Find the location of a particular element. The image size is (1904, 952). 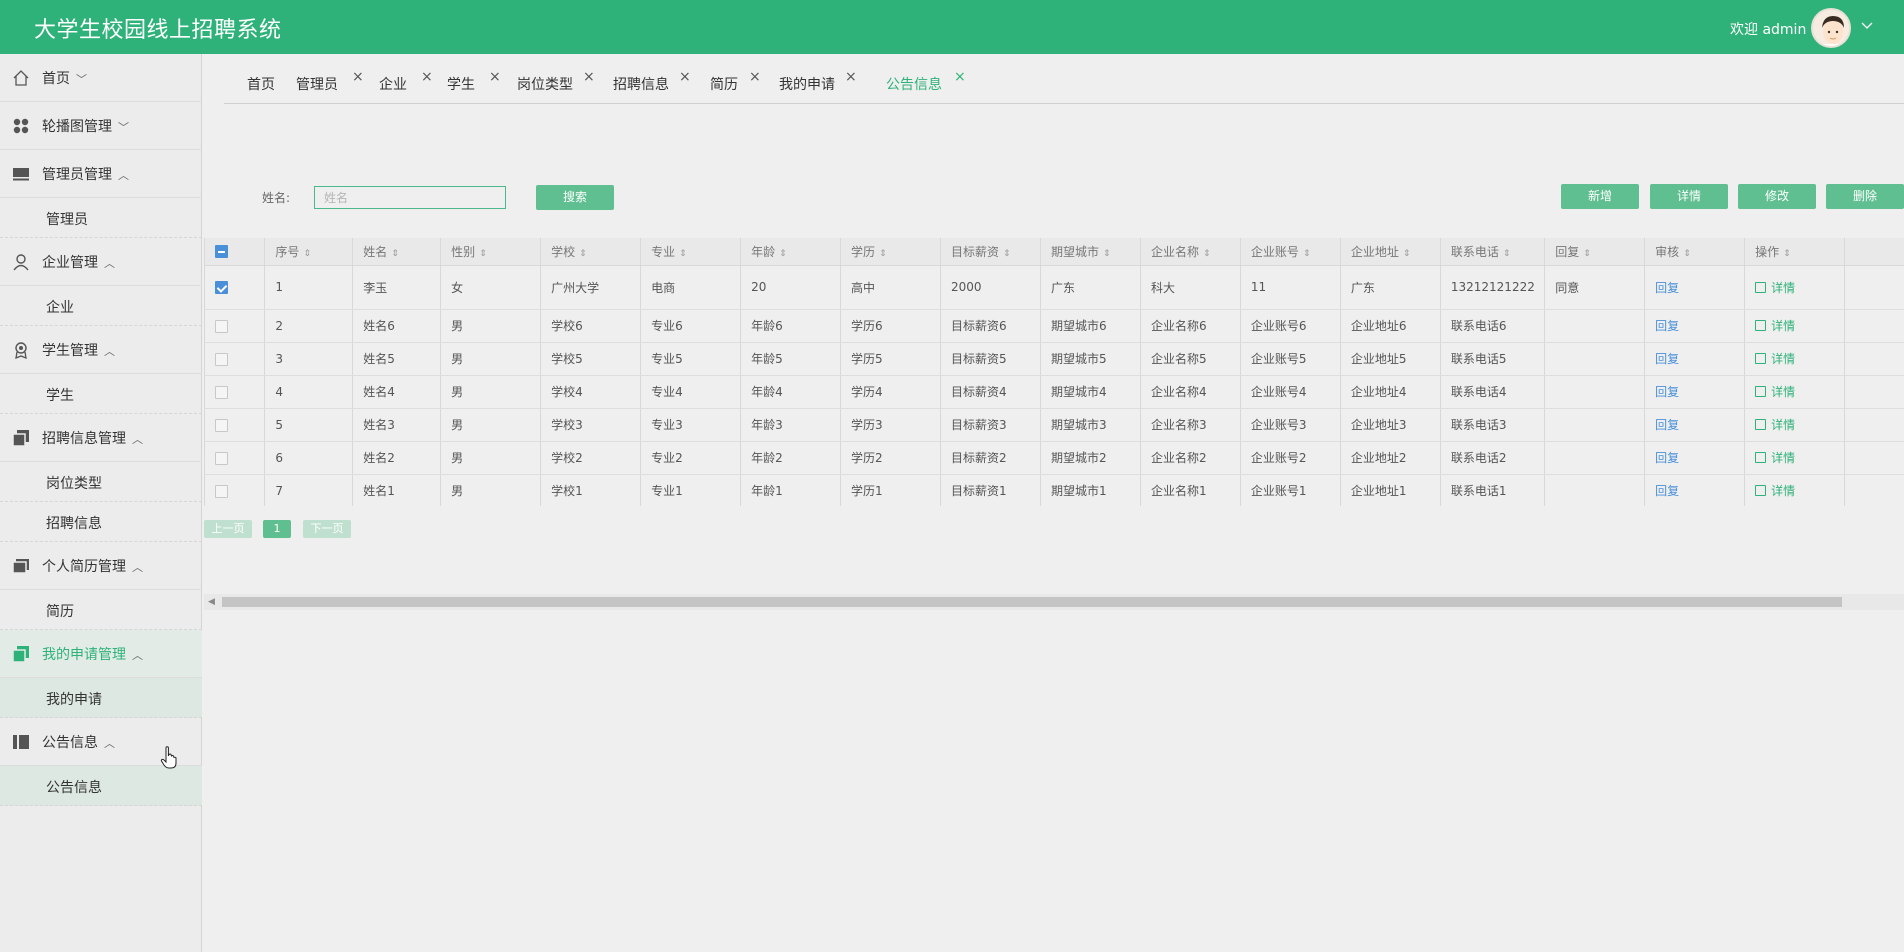

tab-student: 学生 × is located at coordinates (474, 81).